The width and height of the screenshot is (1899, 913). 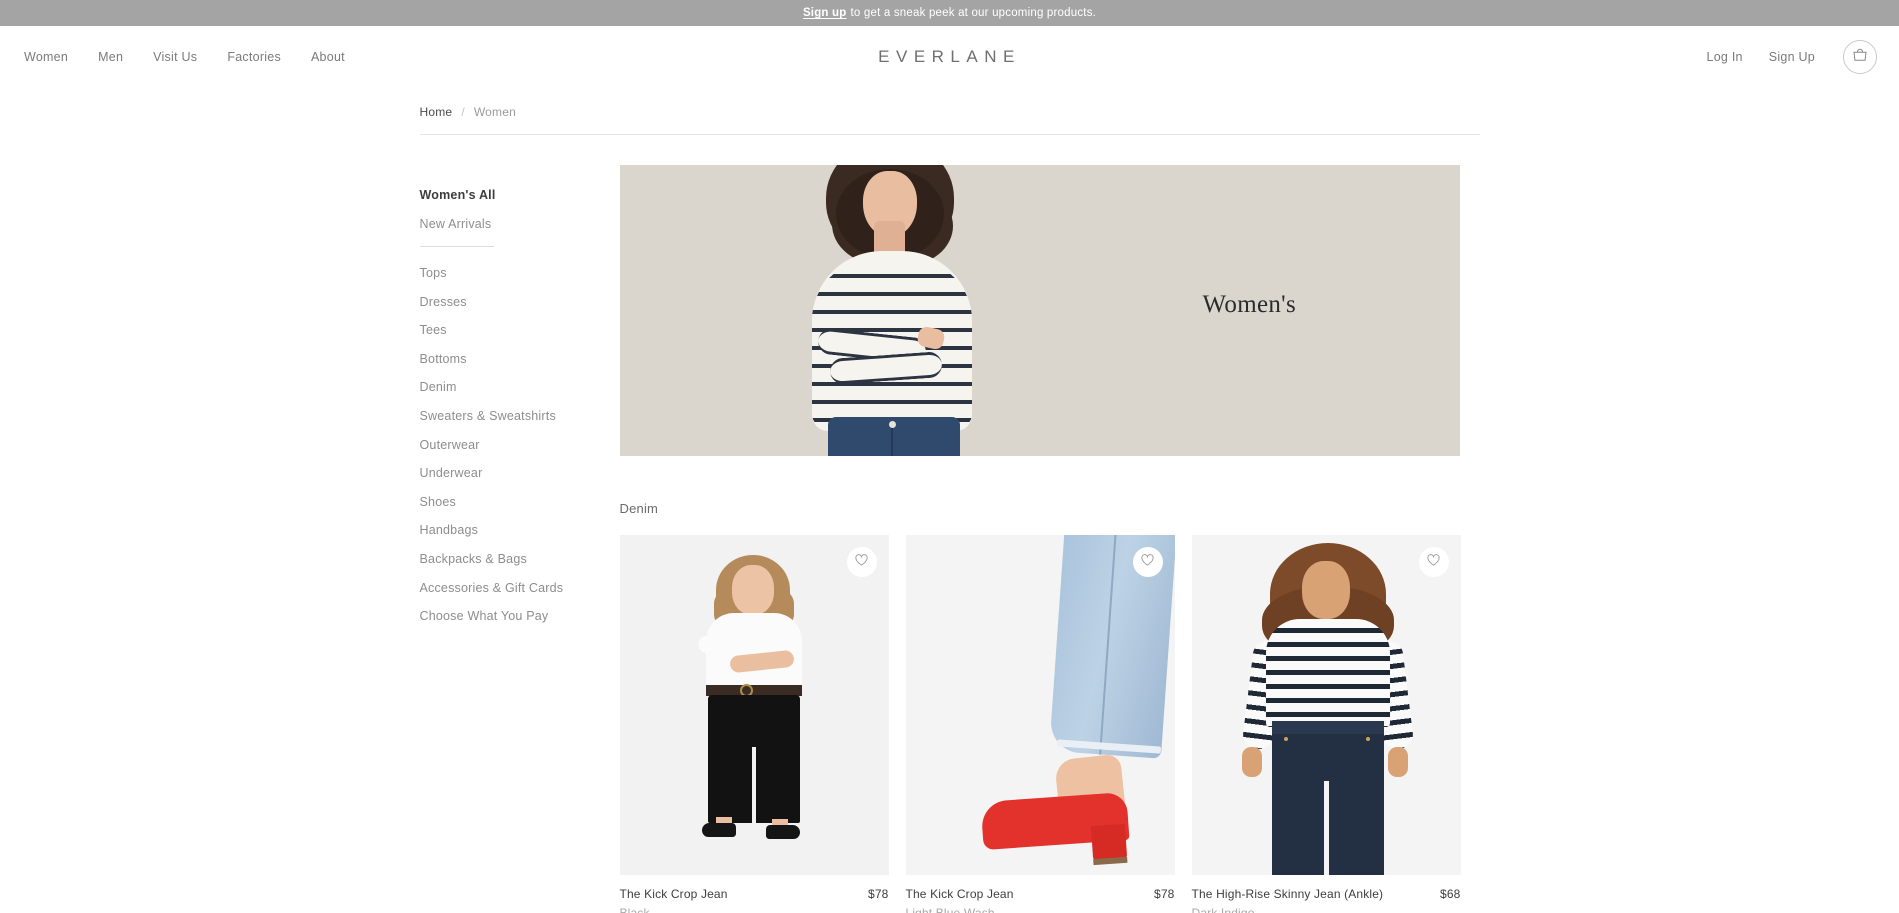 What do you see at coordinates (520, 416) in the screenshot?
I see `sidebar-item-sweaters-sweatshirts: Sweaters & Sweatshirts` at bounding box center [520, 416].